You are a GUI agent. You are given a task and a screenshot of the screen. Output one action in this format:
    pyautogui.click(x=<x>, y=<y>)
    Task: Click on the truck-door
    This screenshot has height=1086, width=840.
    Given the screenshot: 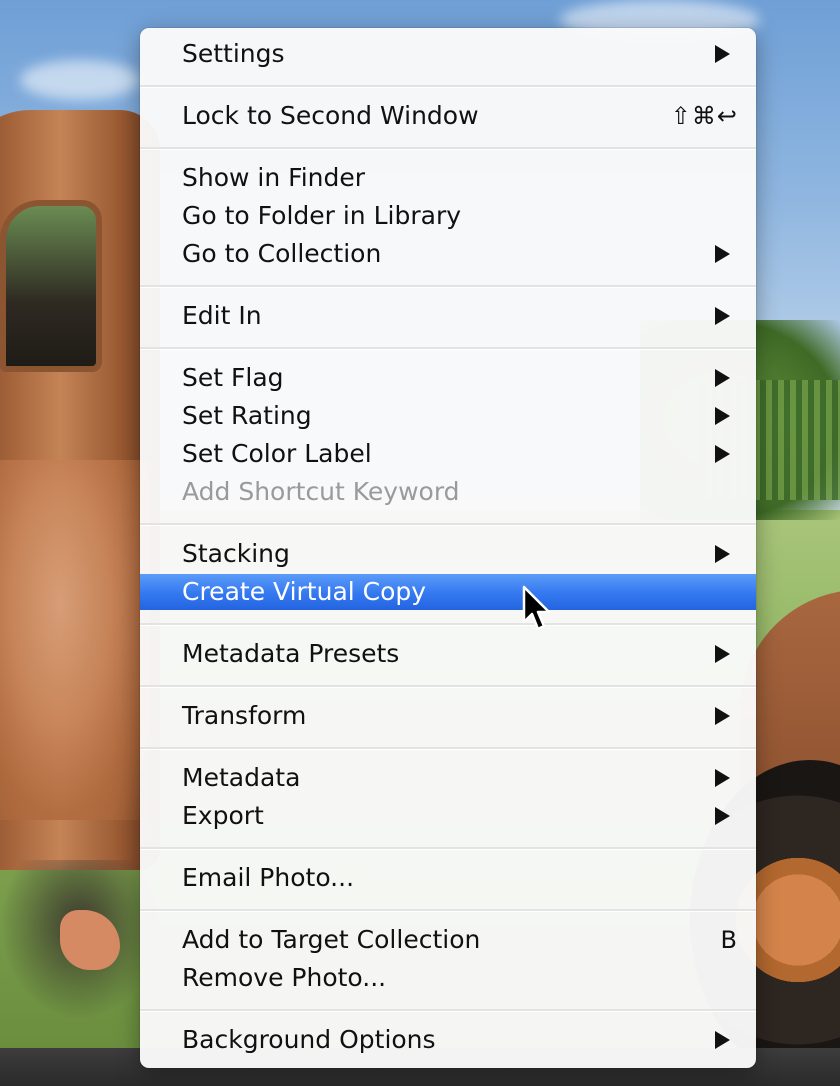 What is the action you would take?
    pyautogui.click(x=75, y=640)
    